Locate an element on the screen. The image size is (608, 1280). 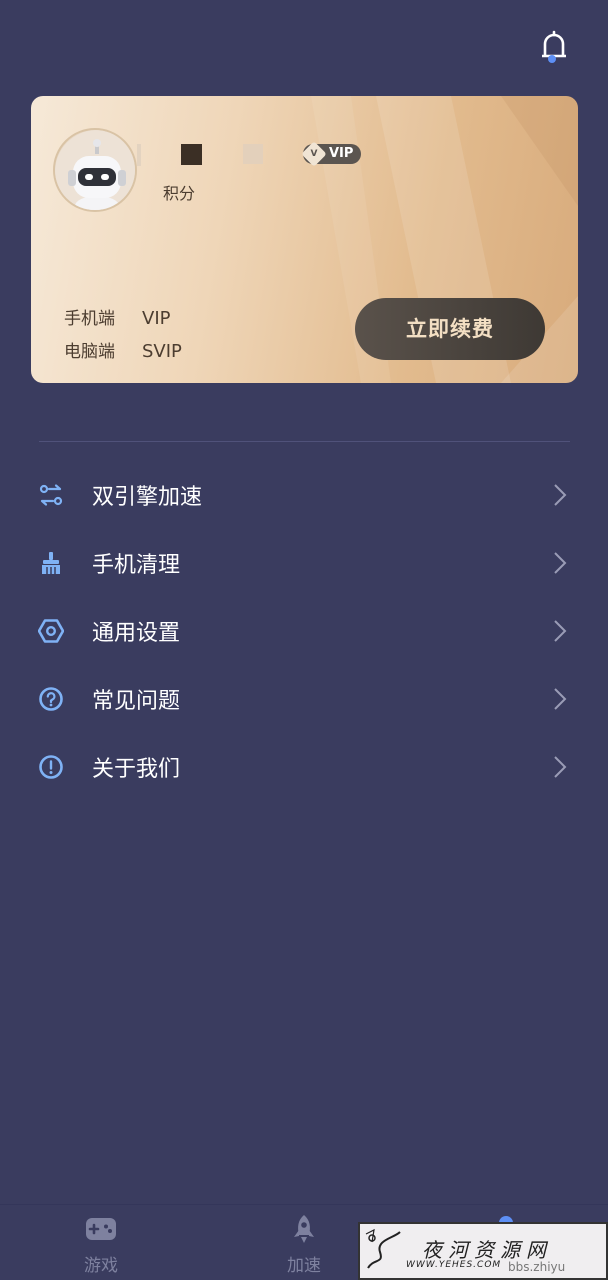
notification-dot is located at coordinates (552, 59).